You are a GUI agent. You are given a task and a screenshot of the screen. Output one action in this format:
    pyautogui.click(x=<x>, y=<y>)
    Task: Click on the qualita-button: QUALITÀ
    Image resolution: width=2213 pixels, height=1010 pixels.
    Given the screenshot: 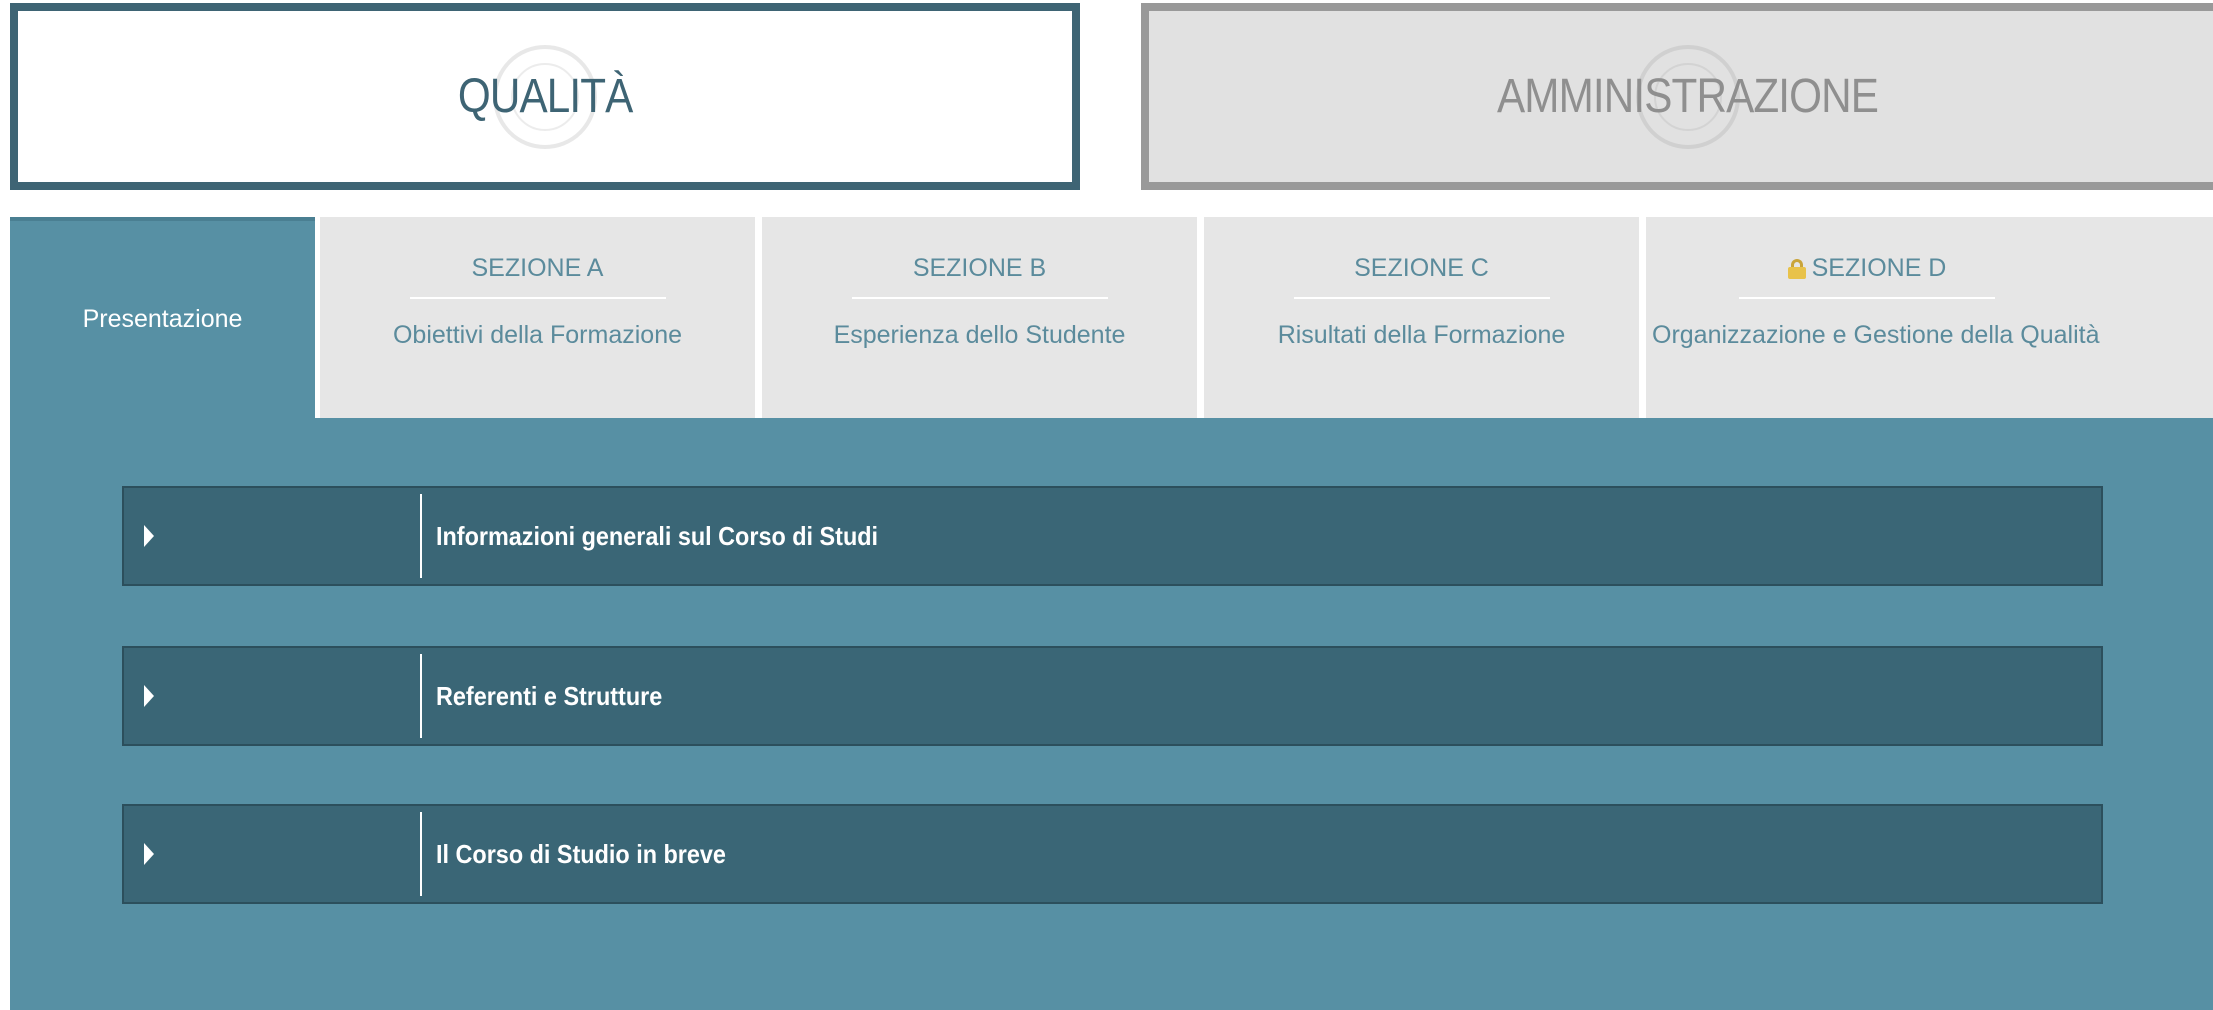 What is the action you would take?
    pyautogui.click(x=545, y=96)
    